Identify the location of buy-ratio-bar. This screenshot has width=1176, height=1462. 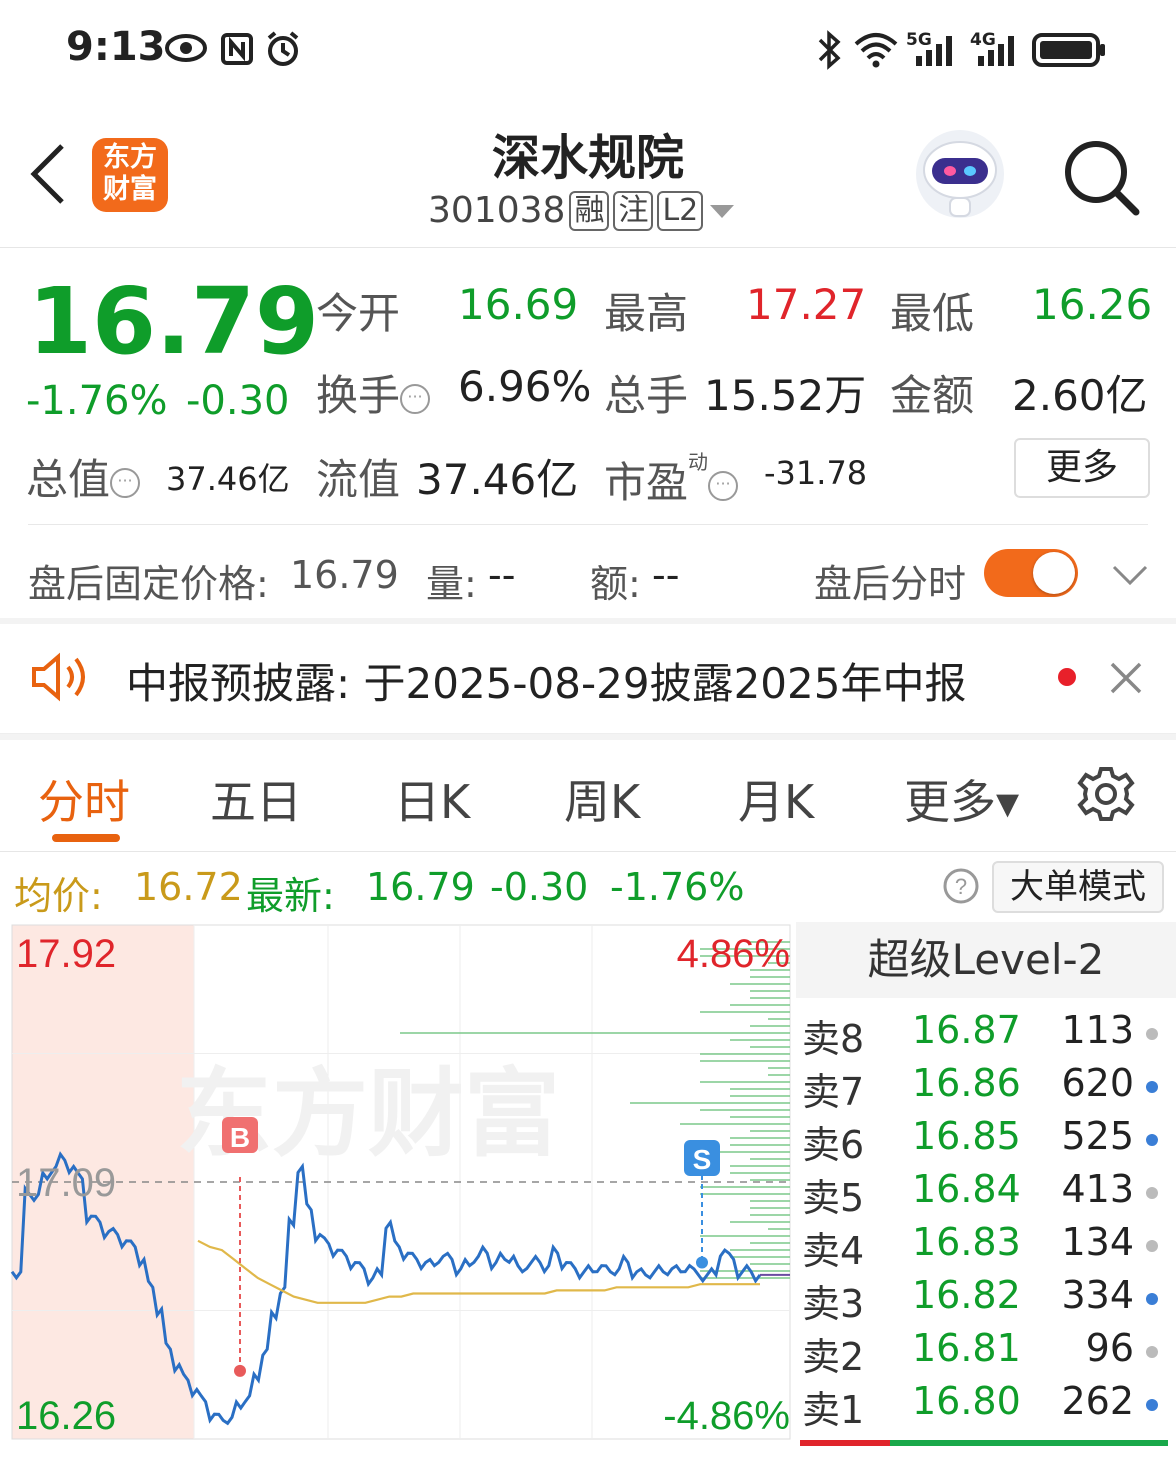
(1029, 1443).